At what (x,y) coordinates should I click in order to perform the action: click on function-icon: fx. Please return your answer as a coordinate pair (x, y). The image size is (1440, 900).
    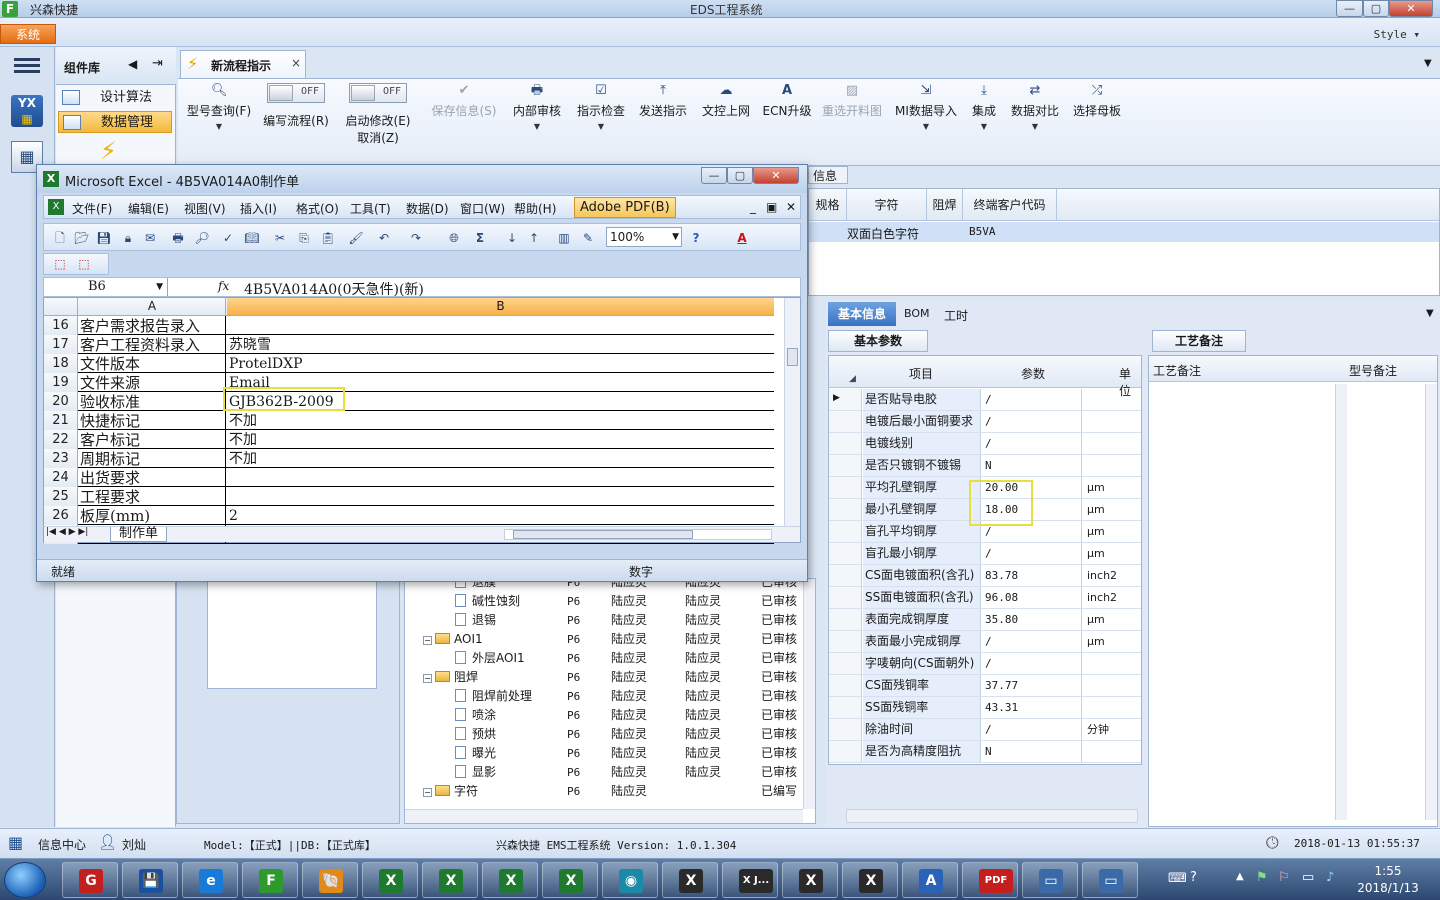
    Looking at the image, I should click on (223, 286).